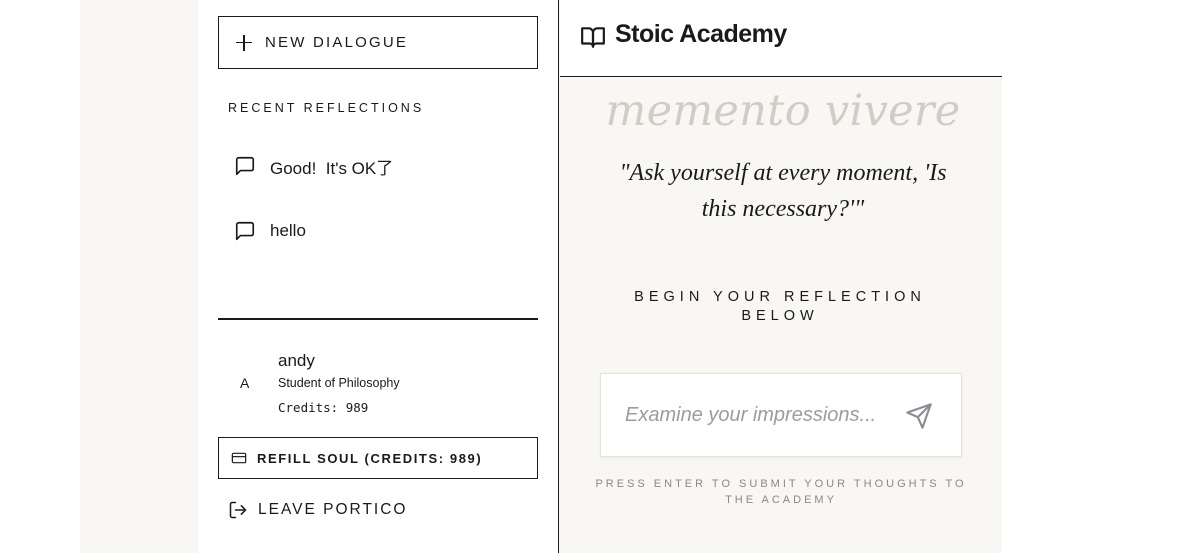 The image size is (1200, 553). What do you see at coordinates (780, 306) in the screenshot?
I see `begin-reflection-prompt: BEGIN YOUR REFLECTION BELOW` at bounding box center [780, 306].